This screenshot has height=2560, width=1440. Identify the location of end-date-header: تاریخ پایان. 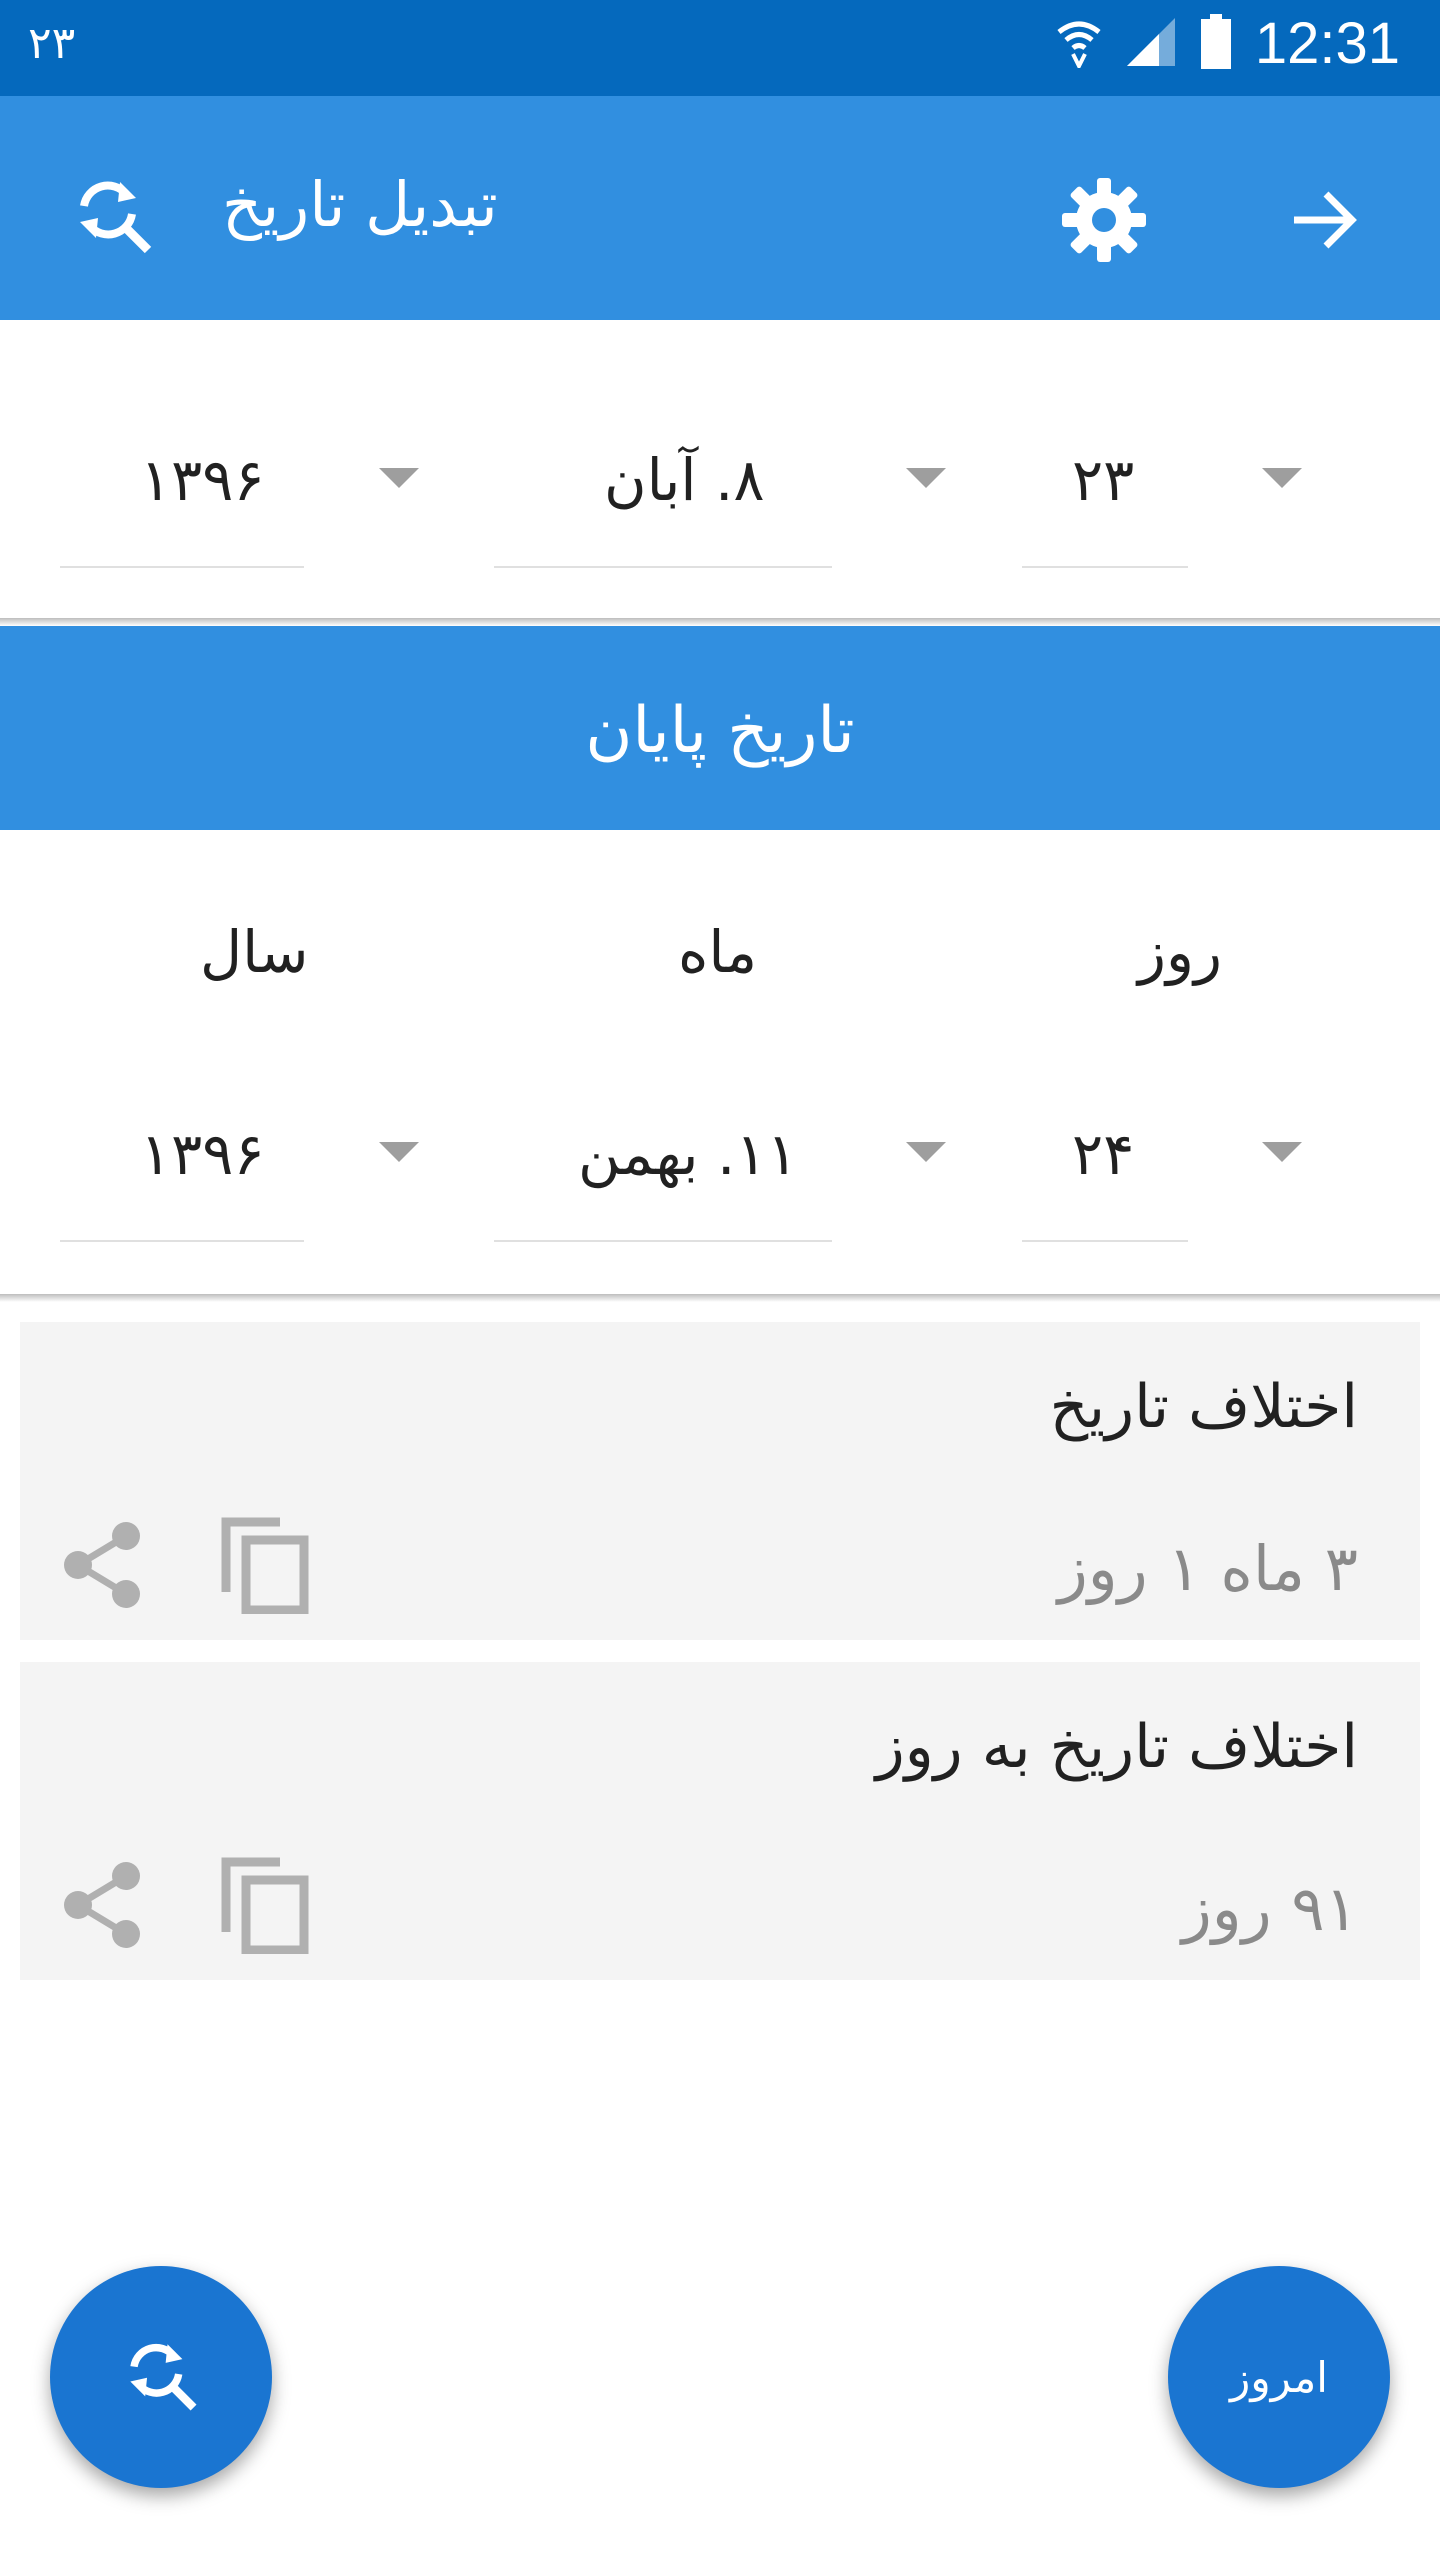
(720, 728).